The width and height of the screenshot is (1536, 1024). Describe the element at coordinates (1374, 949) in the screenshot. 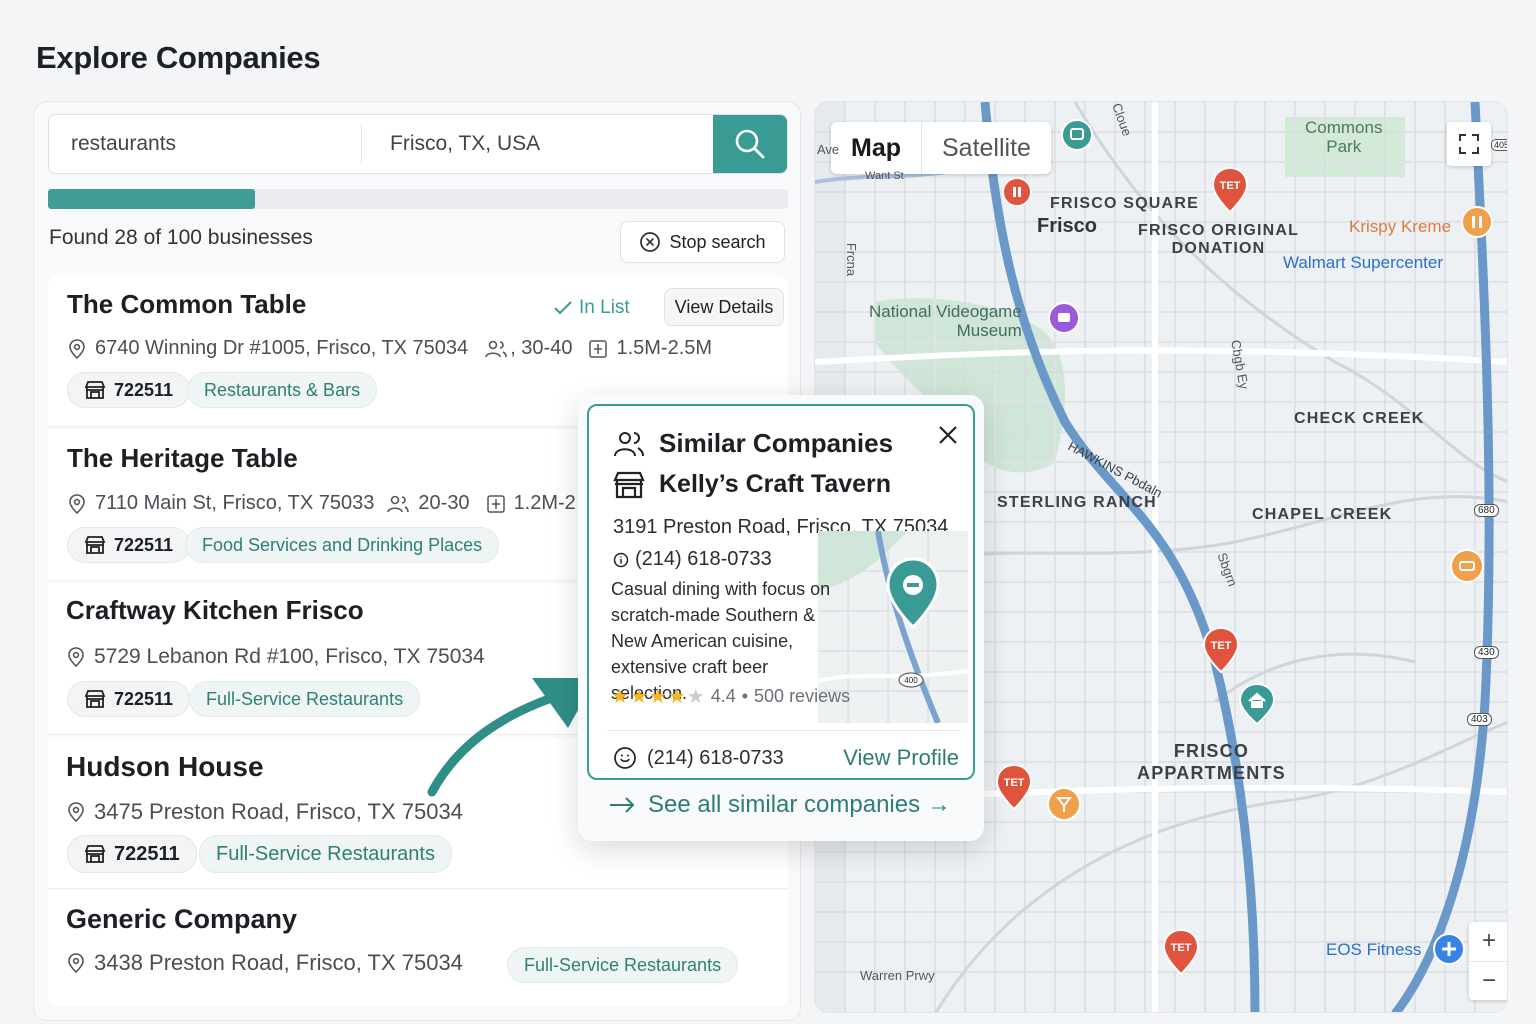

I see `map-label-eos-fitness: EOS Fitness` at that location.